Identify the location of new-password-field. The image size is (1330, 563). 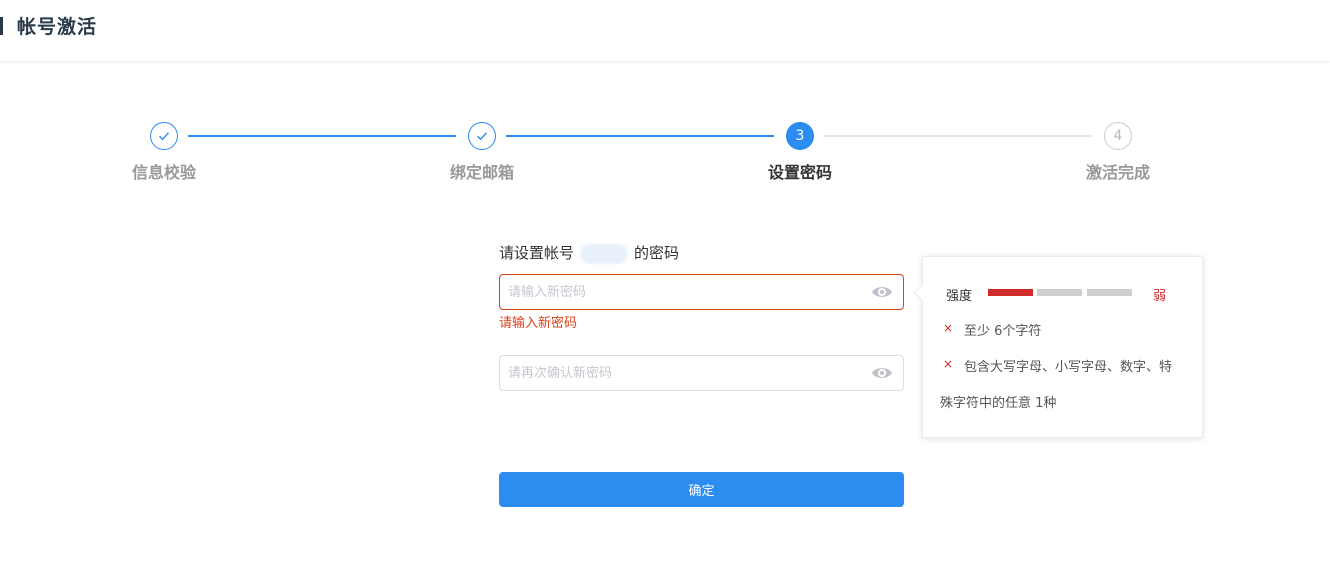
(701, 292).